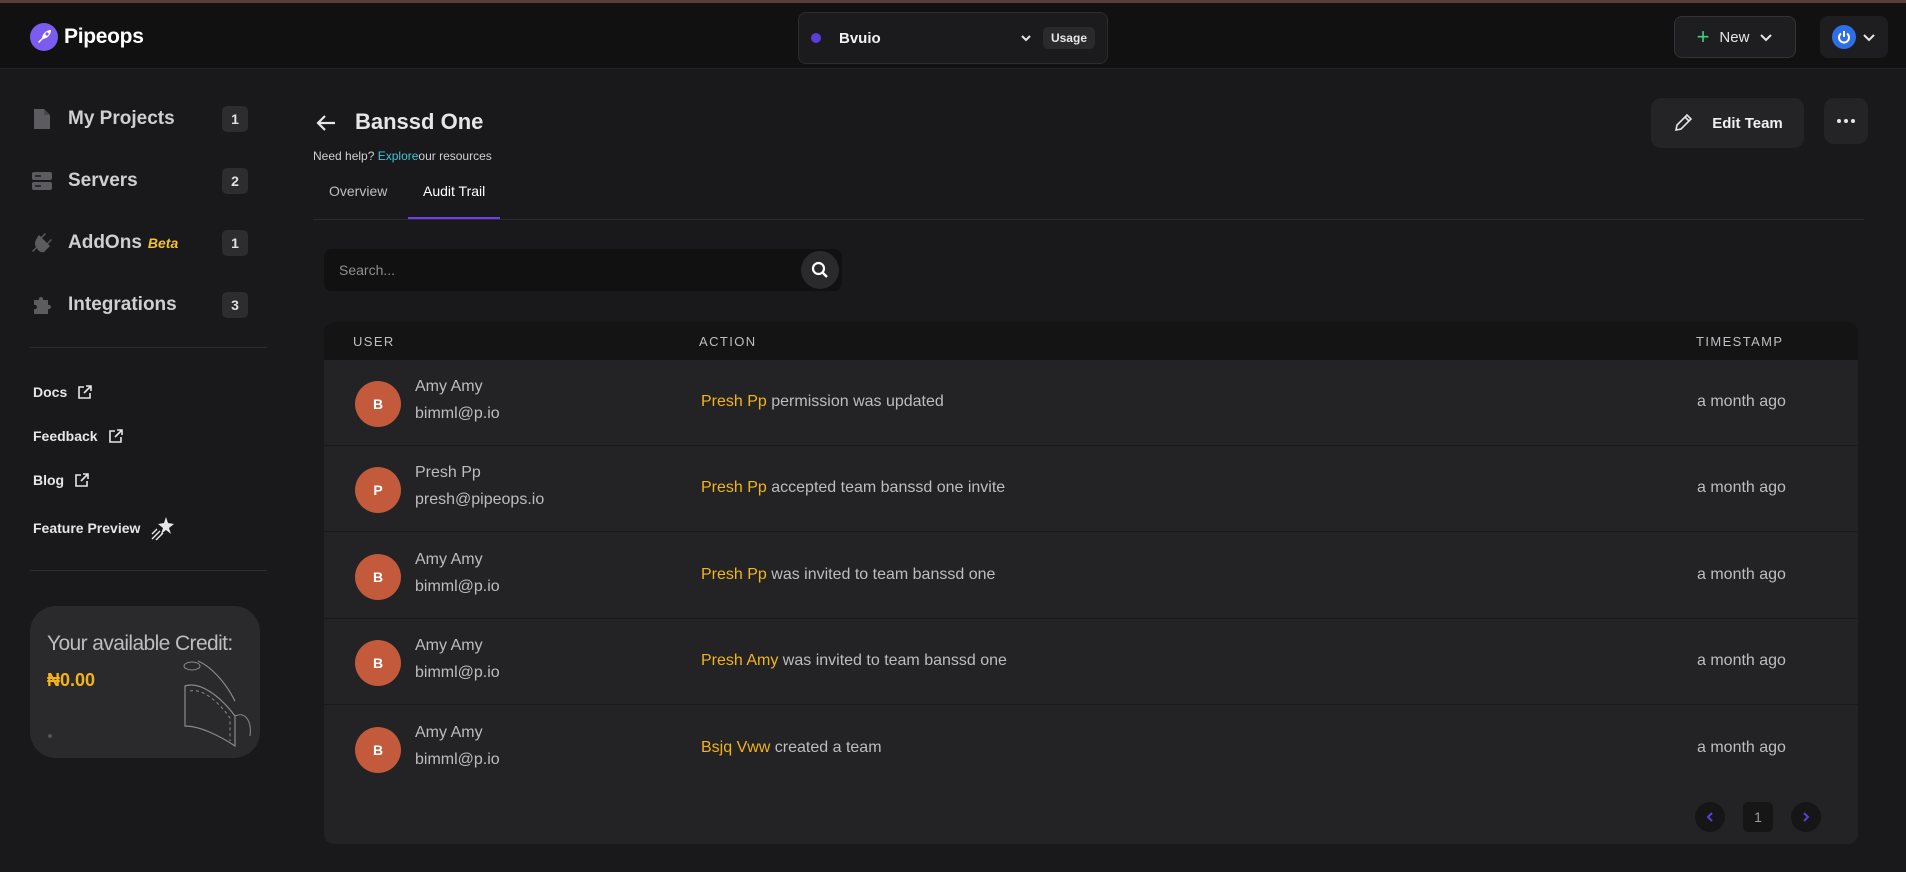  I want to click on help-prefix: Need help?, so click(345, 156).